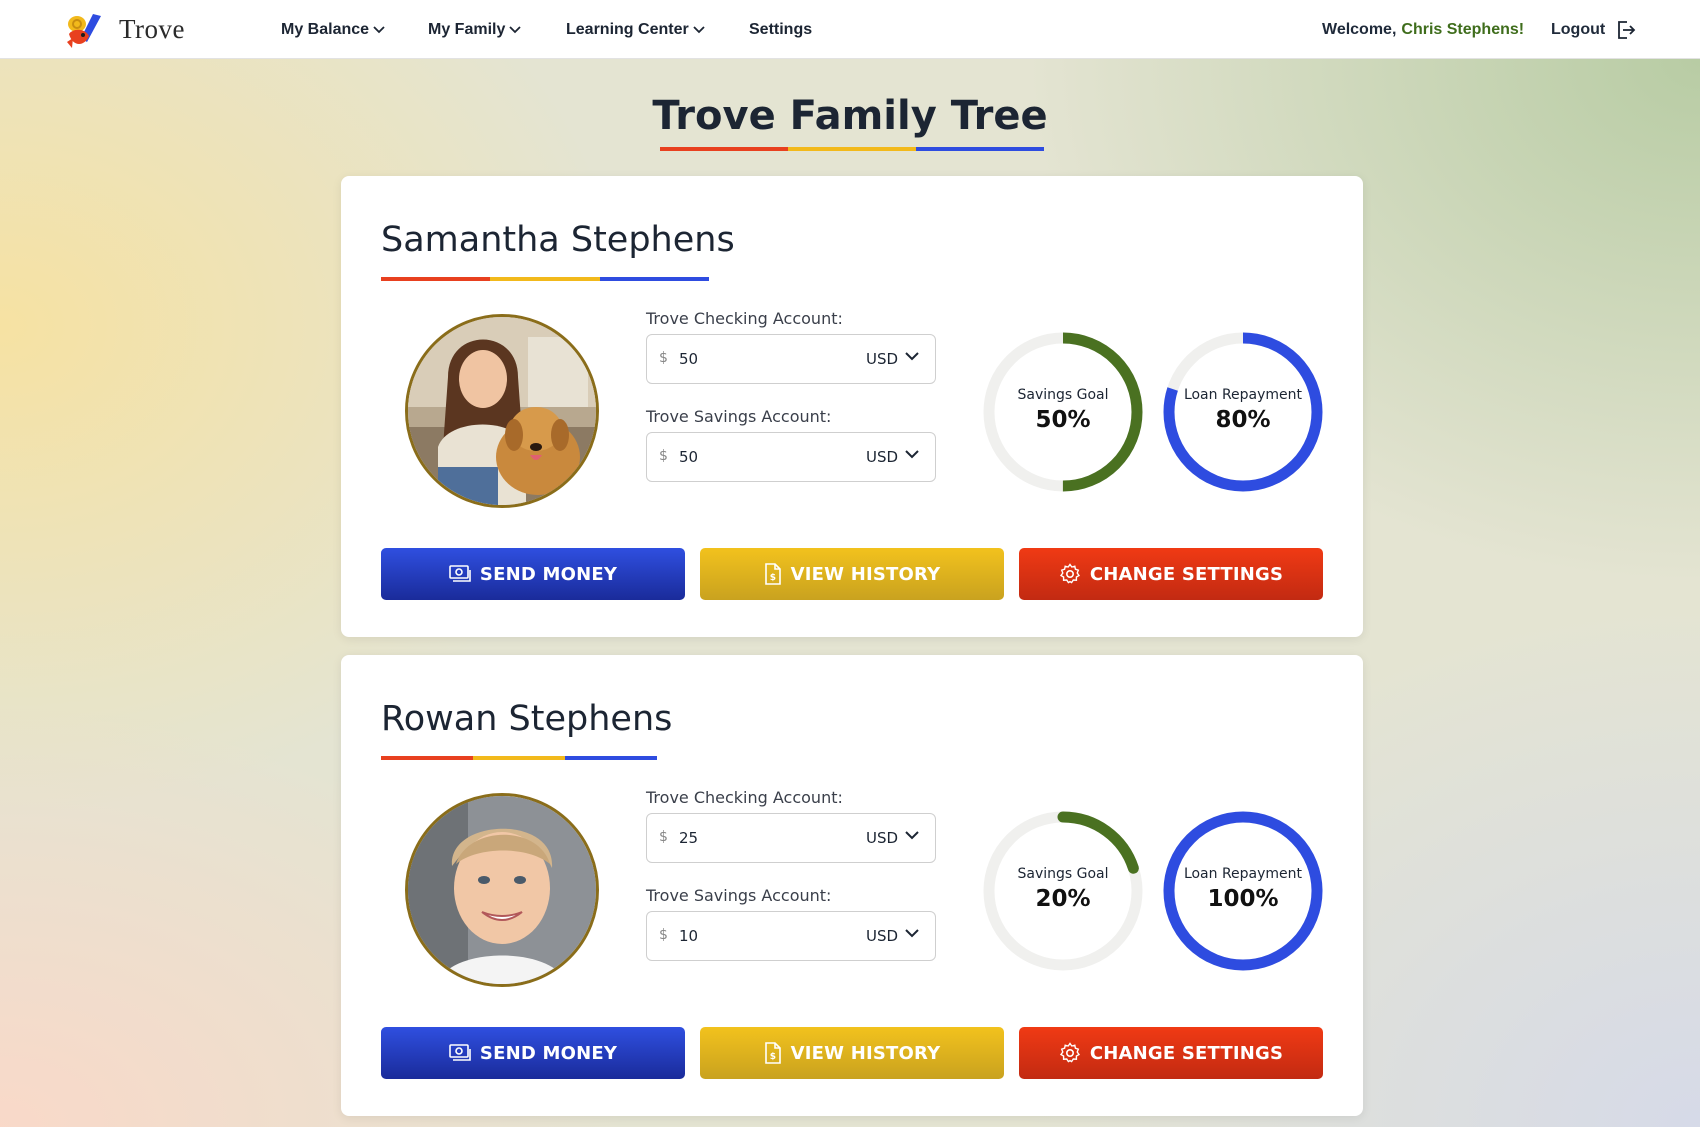 Image resolution: width=1700 pixels, height=1127 pixels. I want to click on ring-value: 50%, so click(1063, 420).